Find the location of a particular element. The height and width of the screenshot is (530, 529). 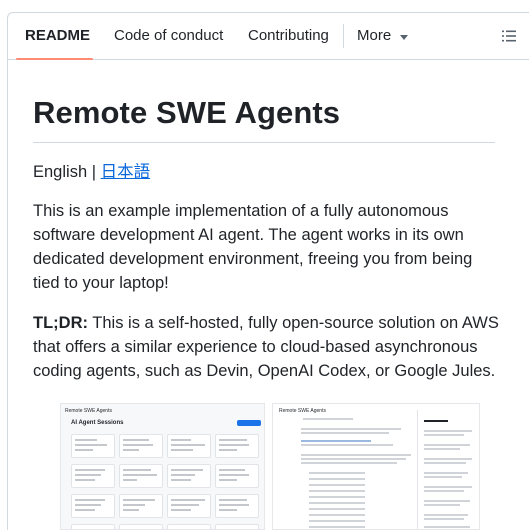

tab-more: More is located at coordinates (374, 36).